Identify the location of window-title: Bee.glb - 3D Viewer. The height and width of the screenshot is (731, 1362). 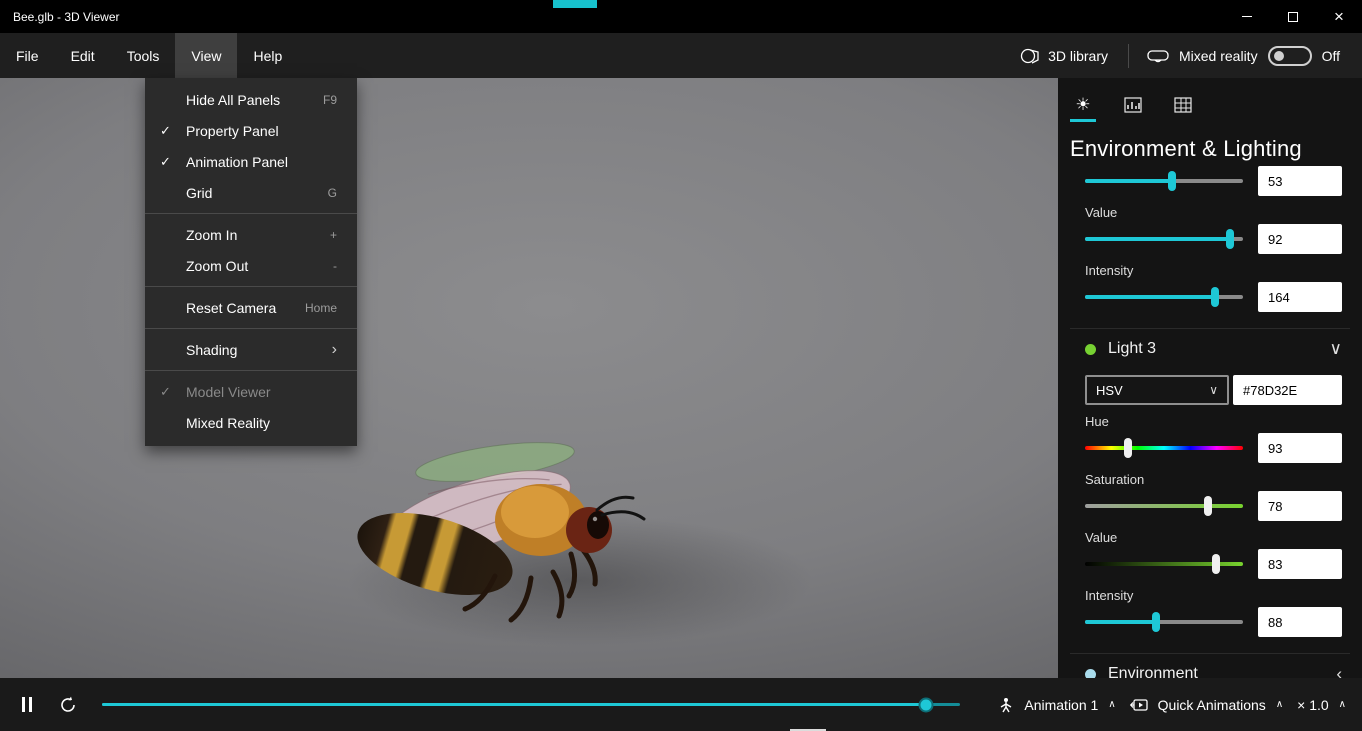
(66, 16).